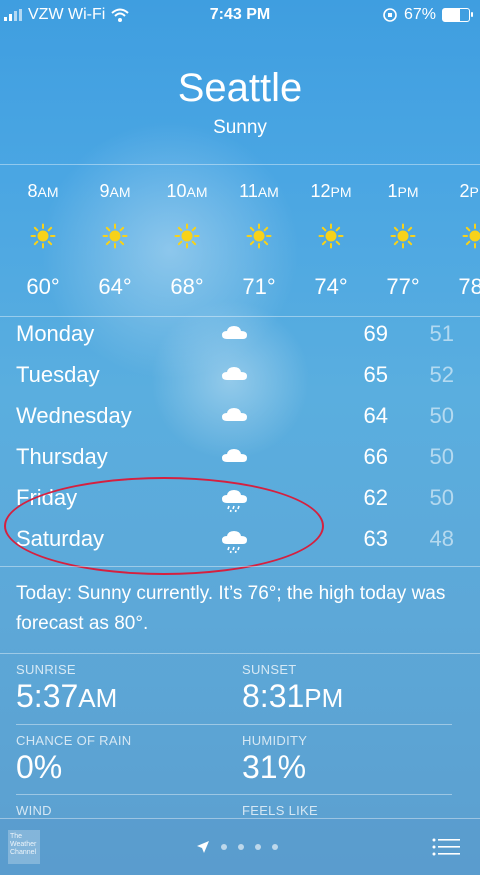  What do you see at coordinates (419, 14) in the screenshot?
I see `battery-percentage: 67%` at bounding box center [419, 14].